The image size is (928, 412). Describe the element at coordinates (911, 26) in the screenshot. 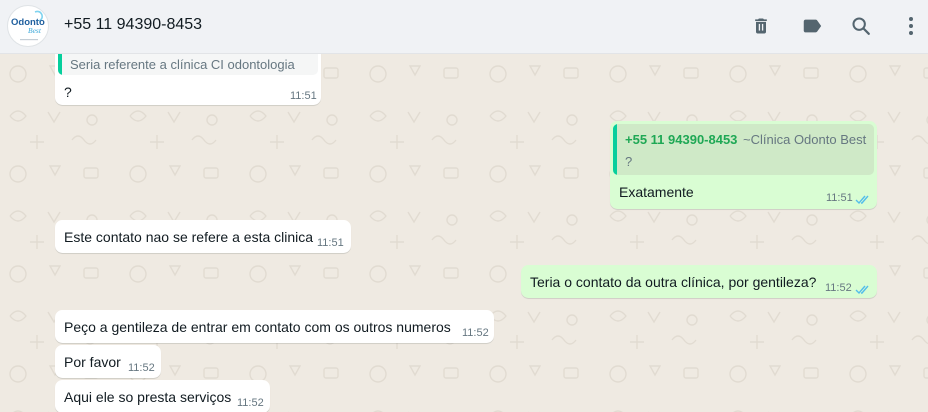

I see `menu-icon` at that location.